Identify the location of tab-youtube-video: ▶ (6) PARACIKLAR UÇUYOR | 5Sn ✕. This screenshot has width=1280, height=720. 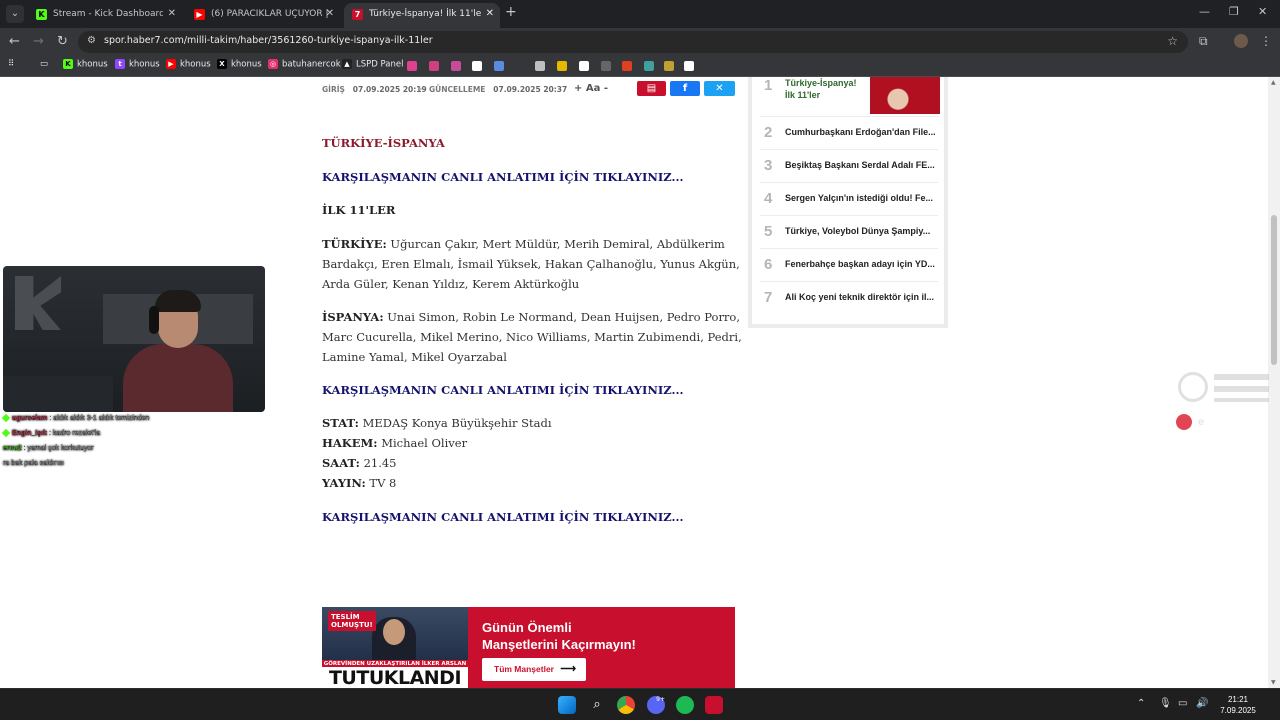
(263, 15).